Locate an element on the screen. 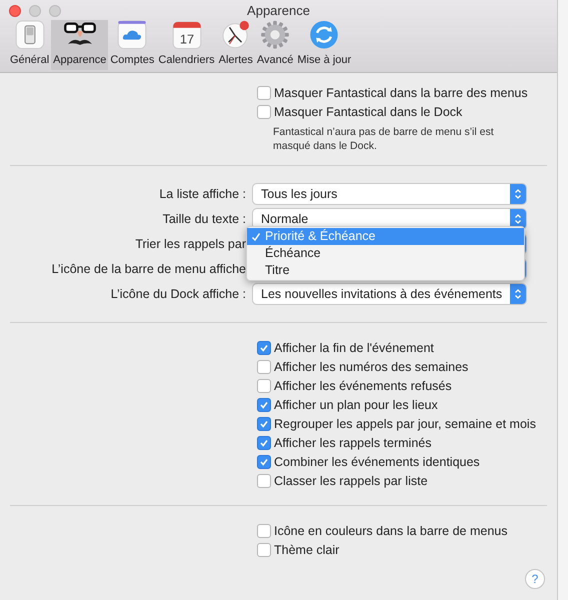 This screenshot has width=568, height=600. checkbox-label: Afficher un plan pour les lieux is located at coordinates (356, 405).